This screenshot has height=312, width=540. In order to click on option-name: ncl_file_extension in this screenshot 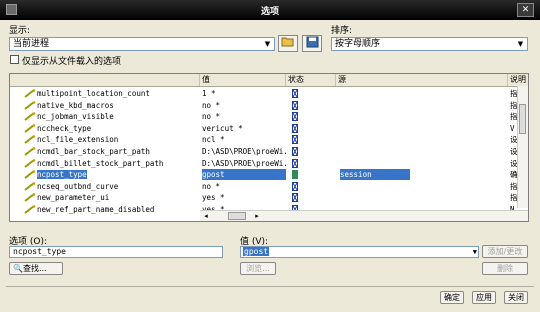, I will do `click(78, 140)`.